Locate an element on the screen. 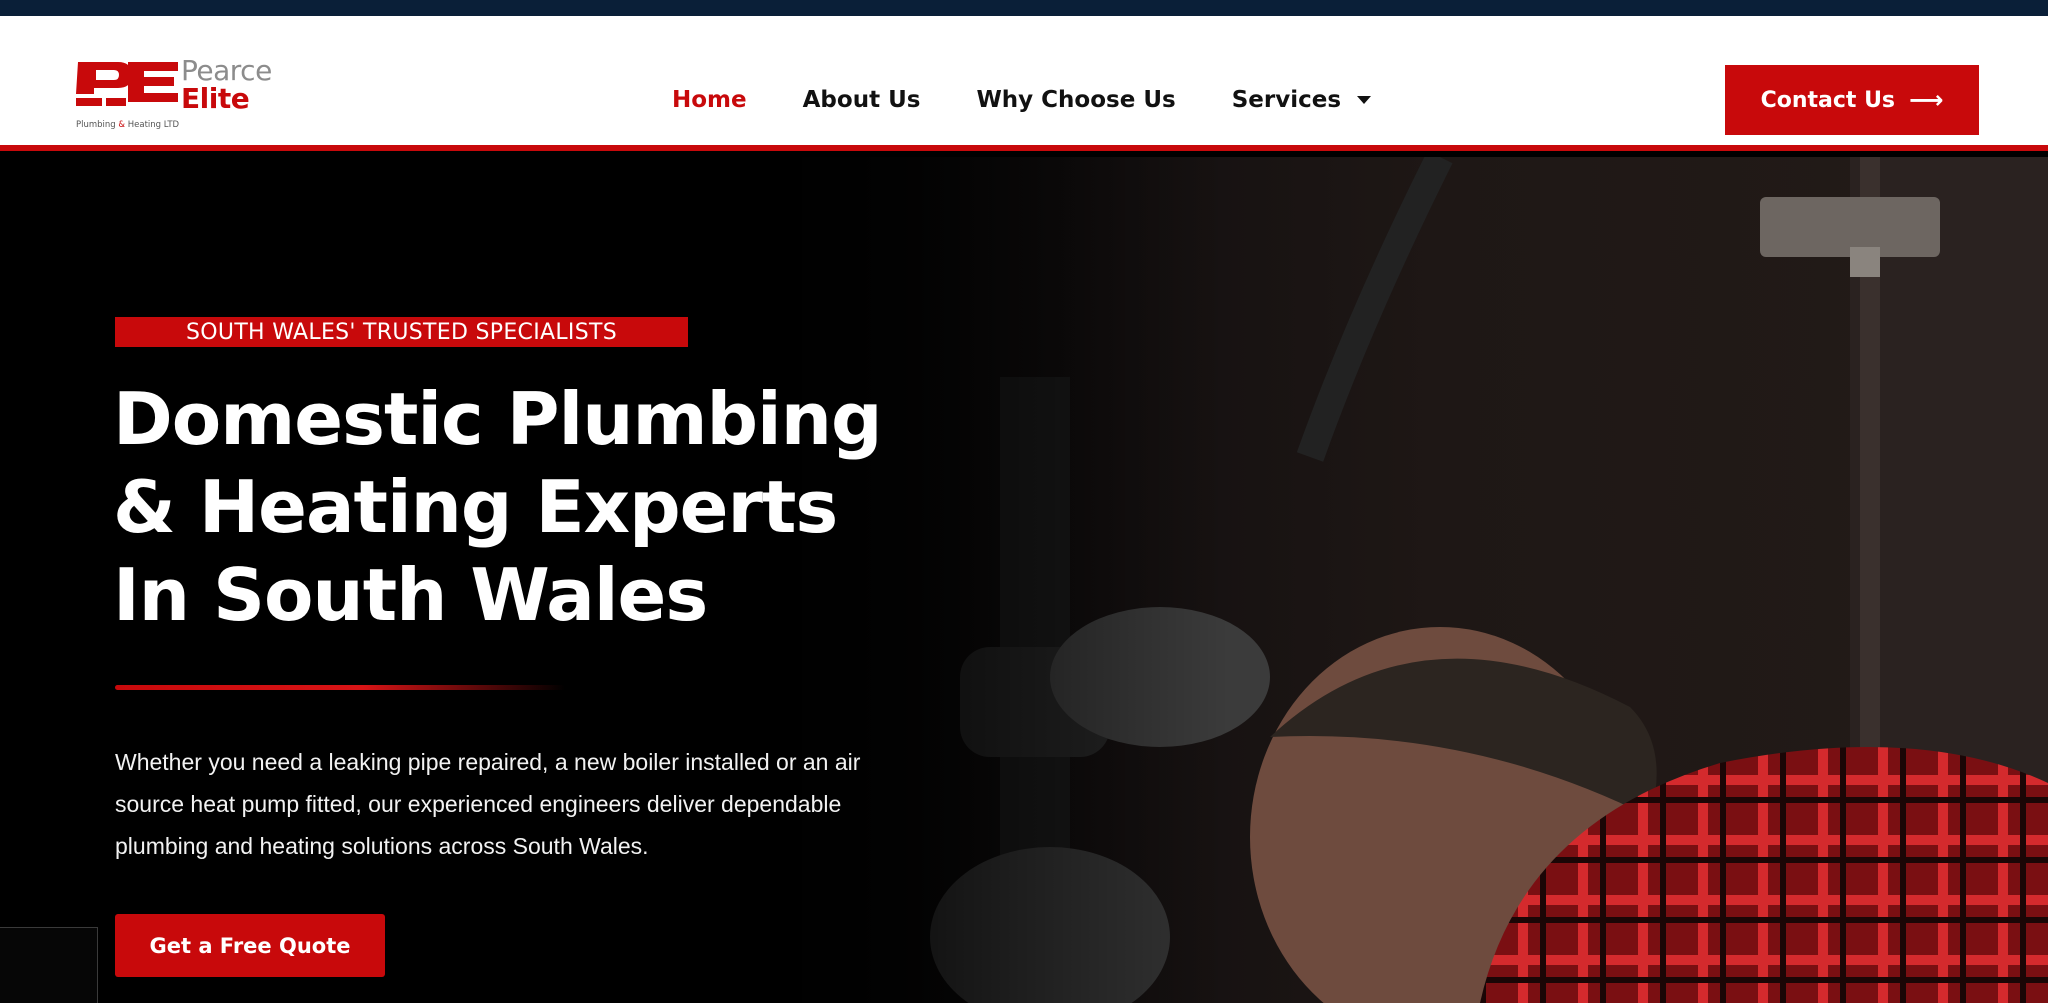  arrow-right-icon: ⟶ is located at coordinates (1926, 100).